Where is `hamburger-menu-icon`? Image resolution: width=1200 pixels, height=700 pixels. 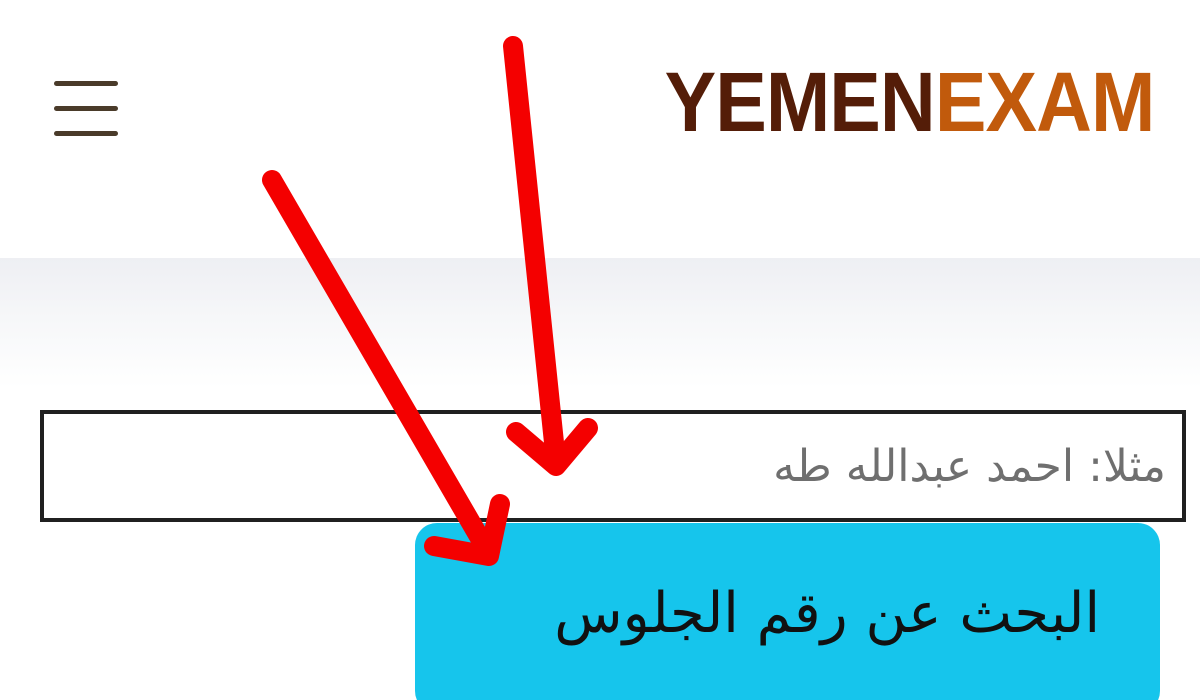 hamburger-menu-icon is located at coordinates (86, 110).